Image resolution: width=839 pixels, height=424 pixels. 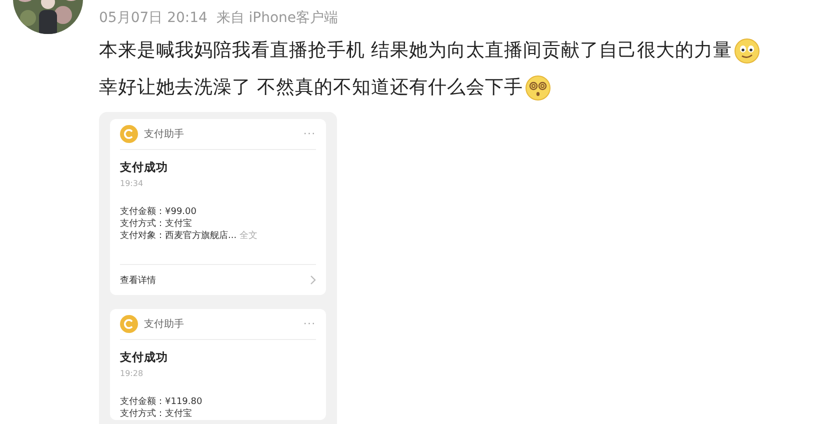 What do you see at coordinates (158, 212) in the screenshot?
I see `payment-detail: 支付金额：¥99.00` at bounding box center [158, 212].